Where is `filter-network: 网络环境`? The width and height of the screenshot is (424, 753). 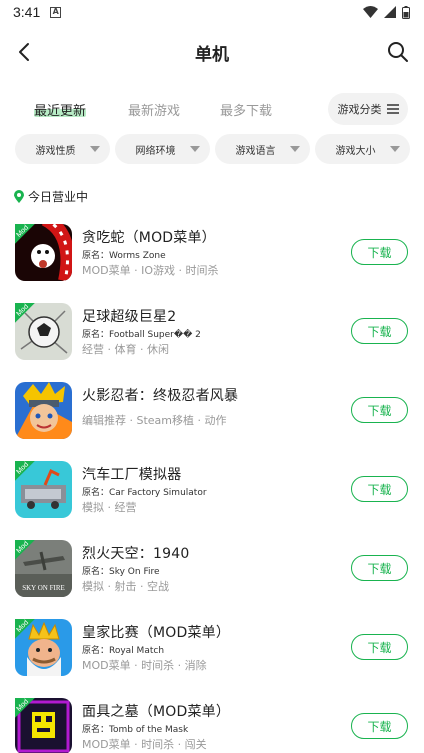 filter-network: 网络环境 is located at coordinates (162, 149).